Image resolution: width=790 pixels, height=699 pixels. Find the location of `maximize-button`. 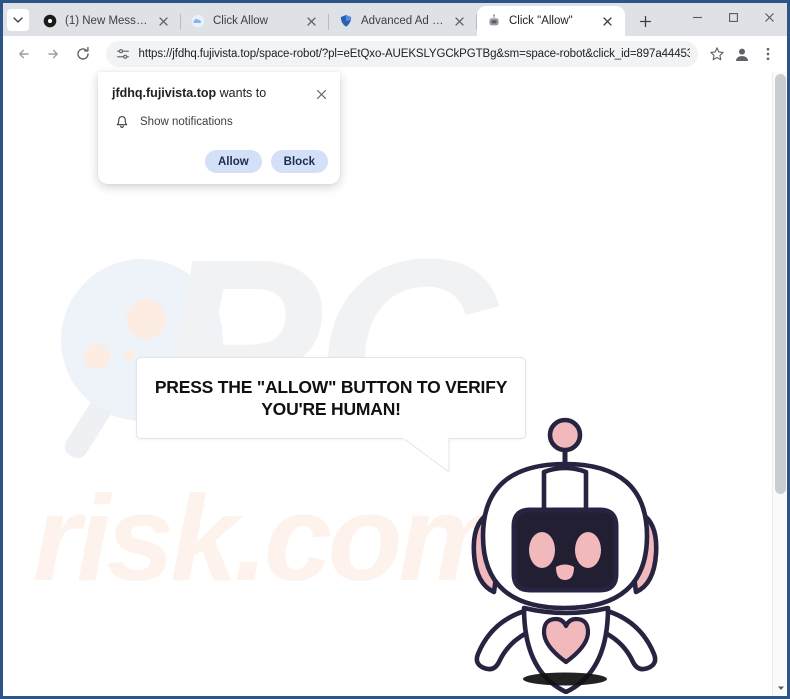

maximize-button is located at coordinates (733, 17).